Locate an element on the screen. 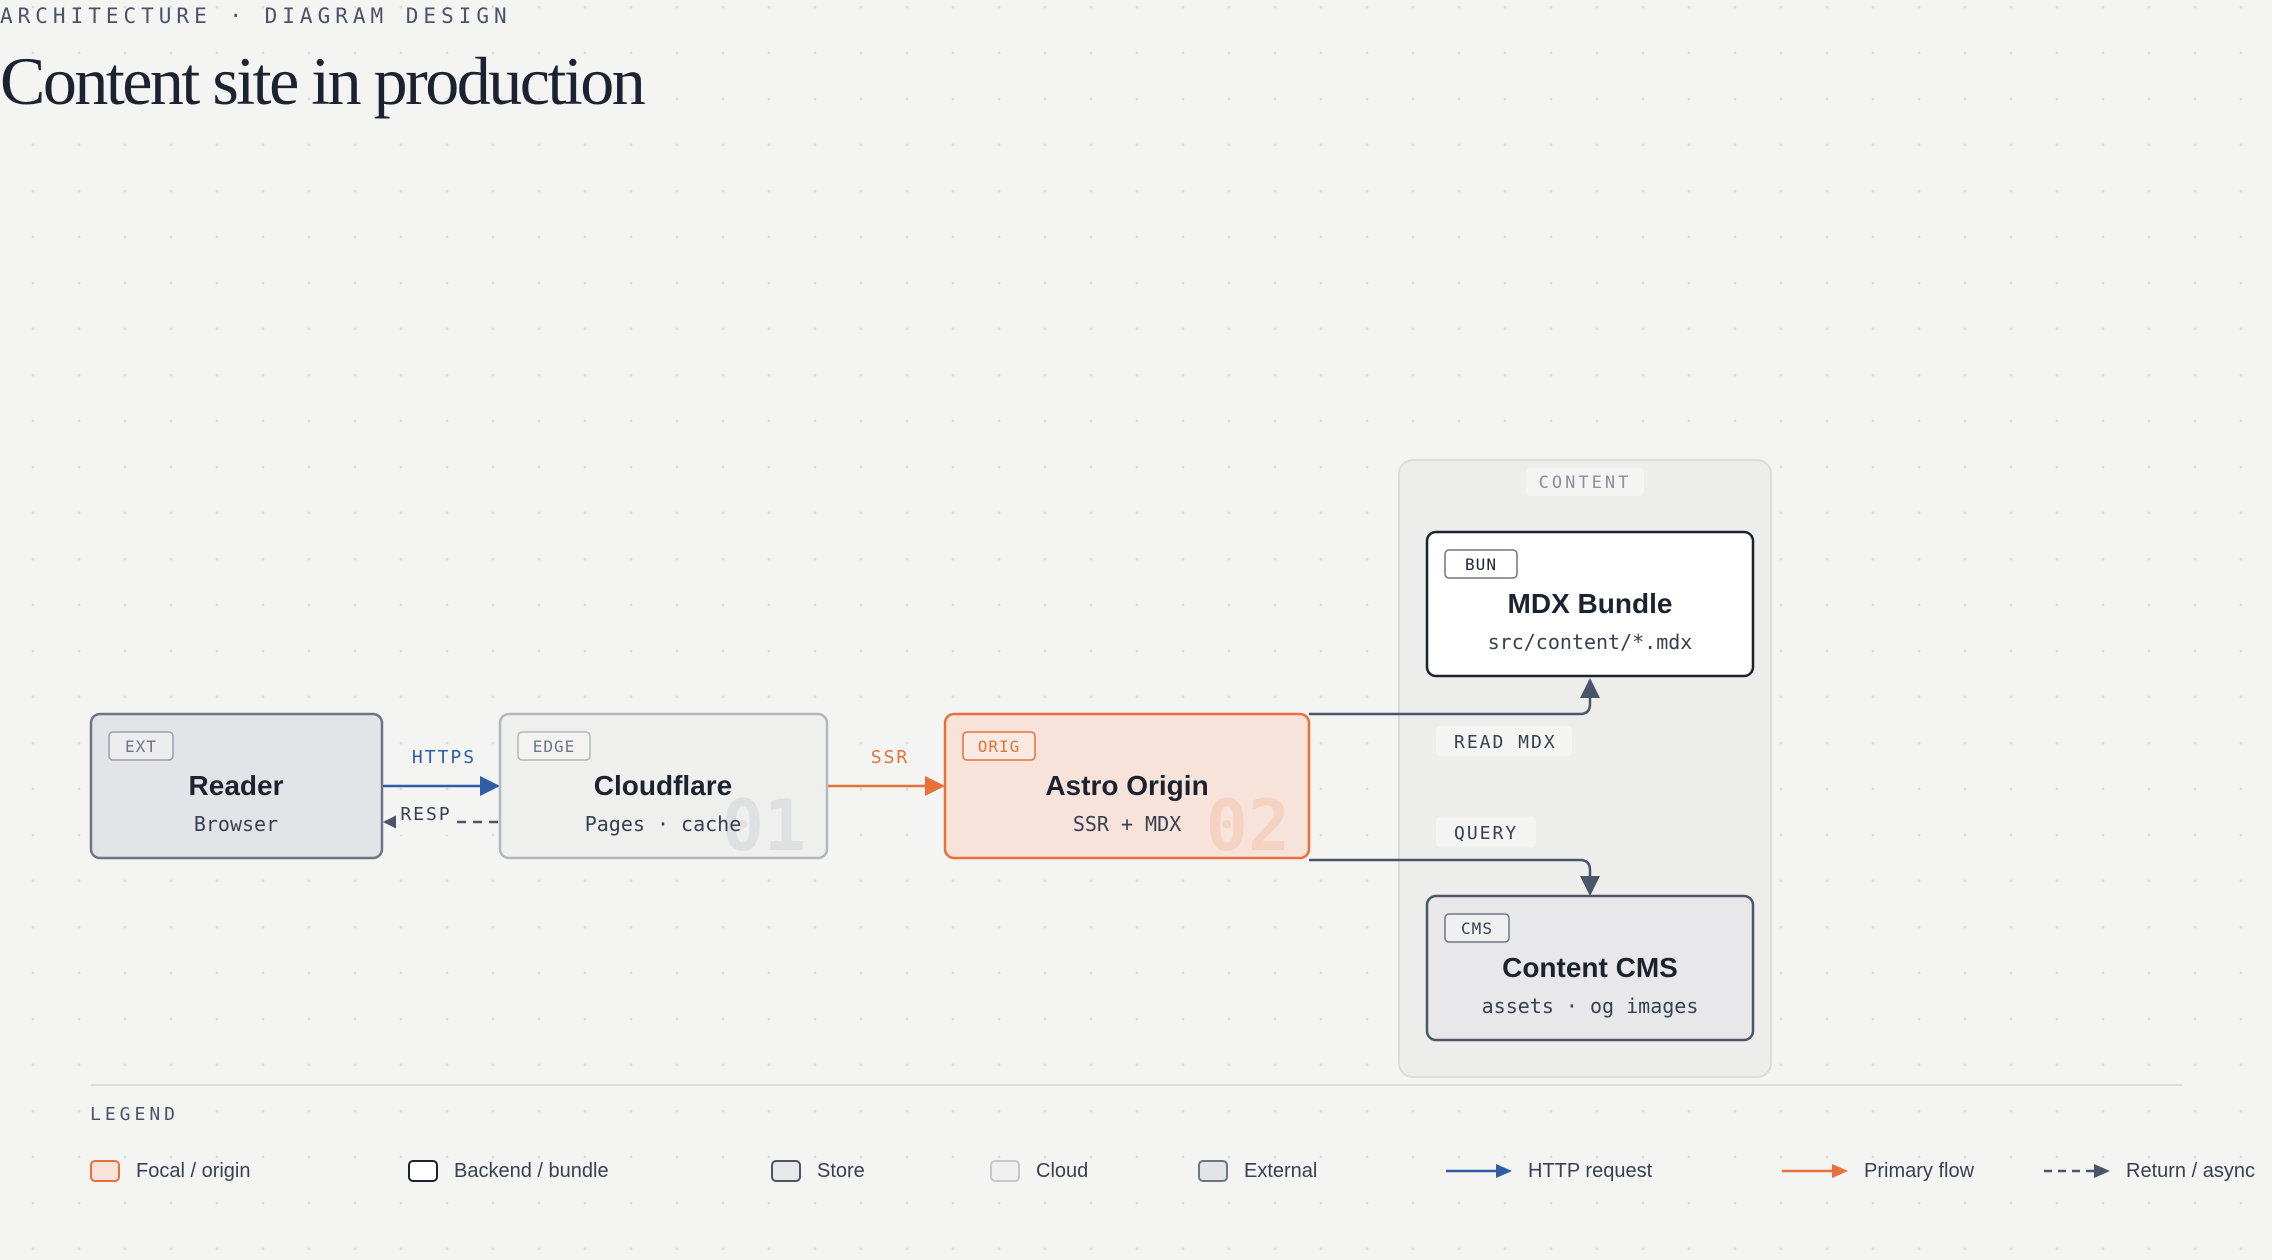 The height and width of the screenshot is (1260, 2272). legend-swatch-backend is located at coordinates (423, 1171).